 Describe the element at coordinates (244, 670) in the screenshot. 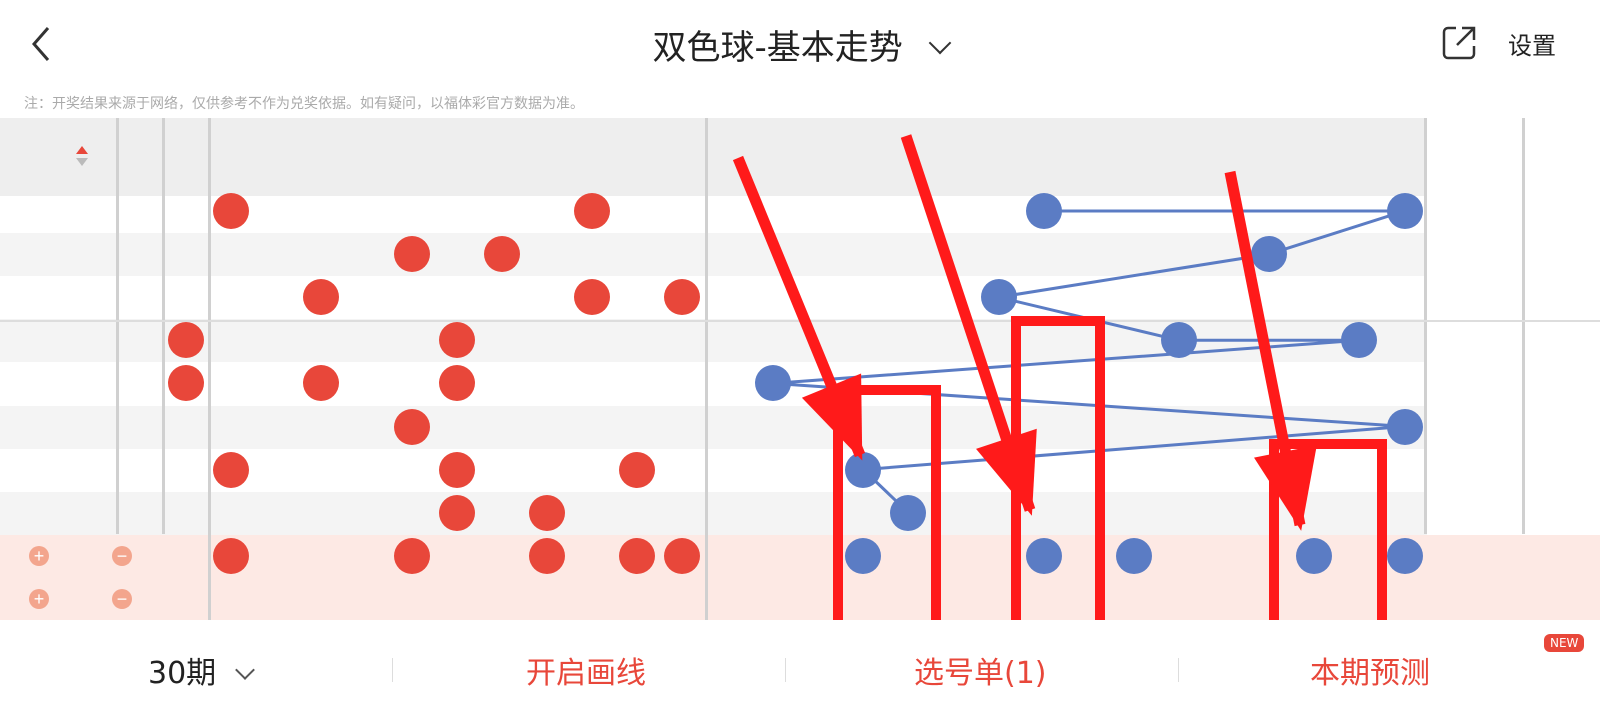

I see `chevron-down-icon` at that location.